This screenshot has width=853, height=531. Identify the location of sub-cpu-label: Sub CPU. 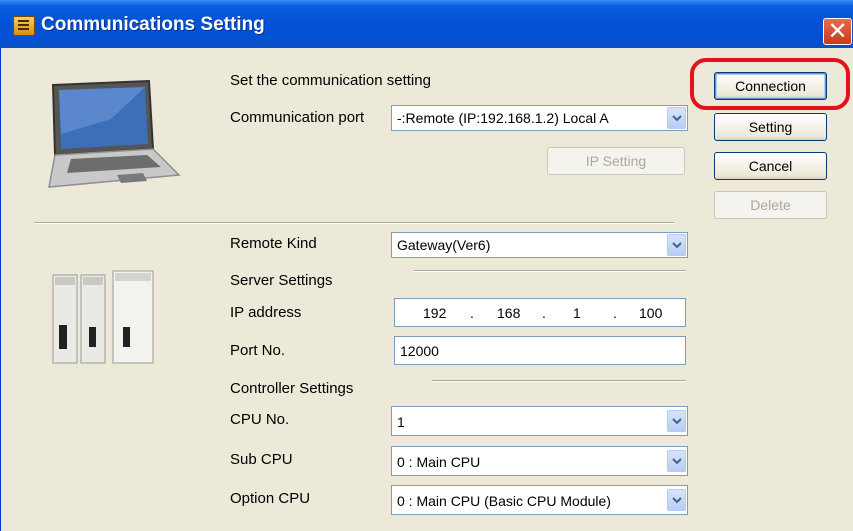
(261, 459).